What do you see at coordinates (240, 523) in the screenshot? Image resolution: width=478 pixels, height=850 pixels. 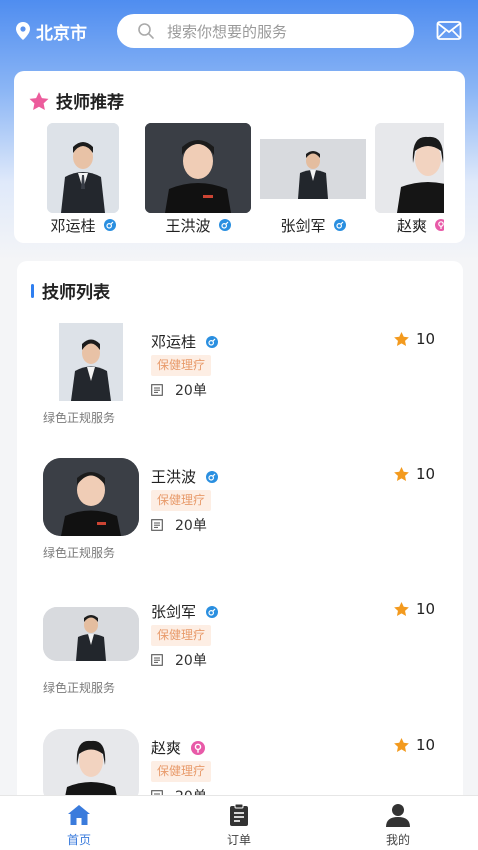 I see `technician-row: 绿色正规服务 王洪波 保健理疗 20单 10` at bounding box center [240, 523].